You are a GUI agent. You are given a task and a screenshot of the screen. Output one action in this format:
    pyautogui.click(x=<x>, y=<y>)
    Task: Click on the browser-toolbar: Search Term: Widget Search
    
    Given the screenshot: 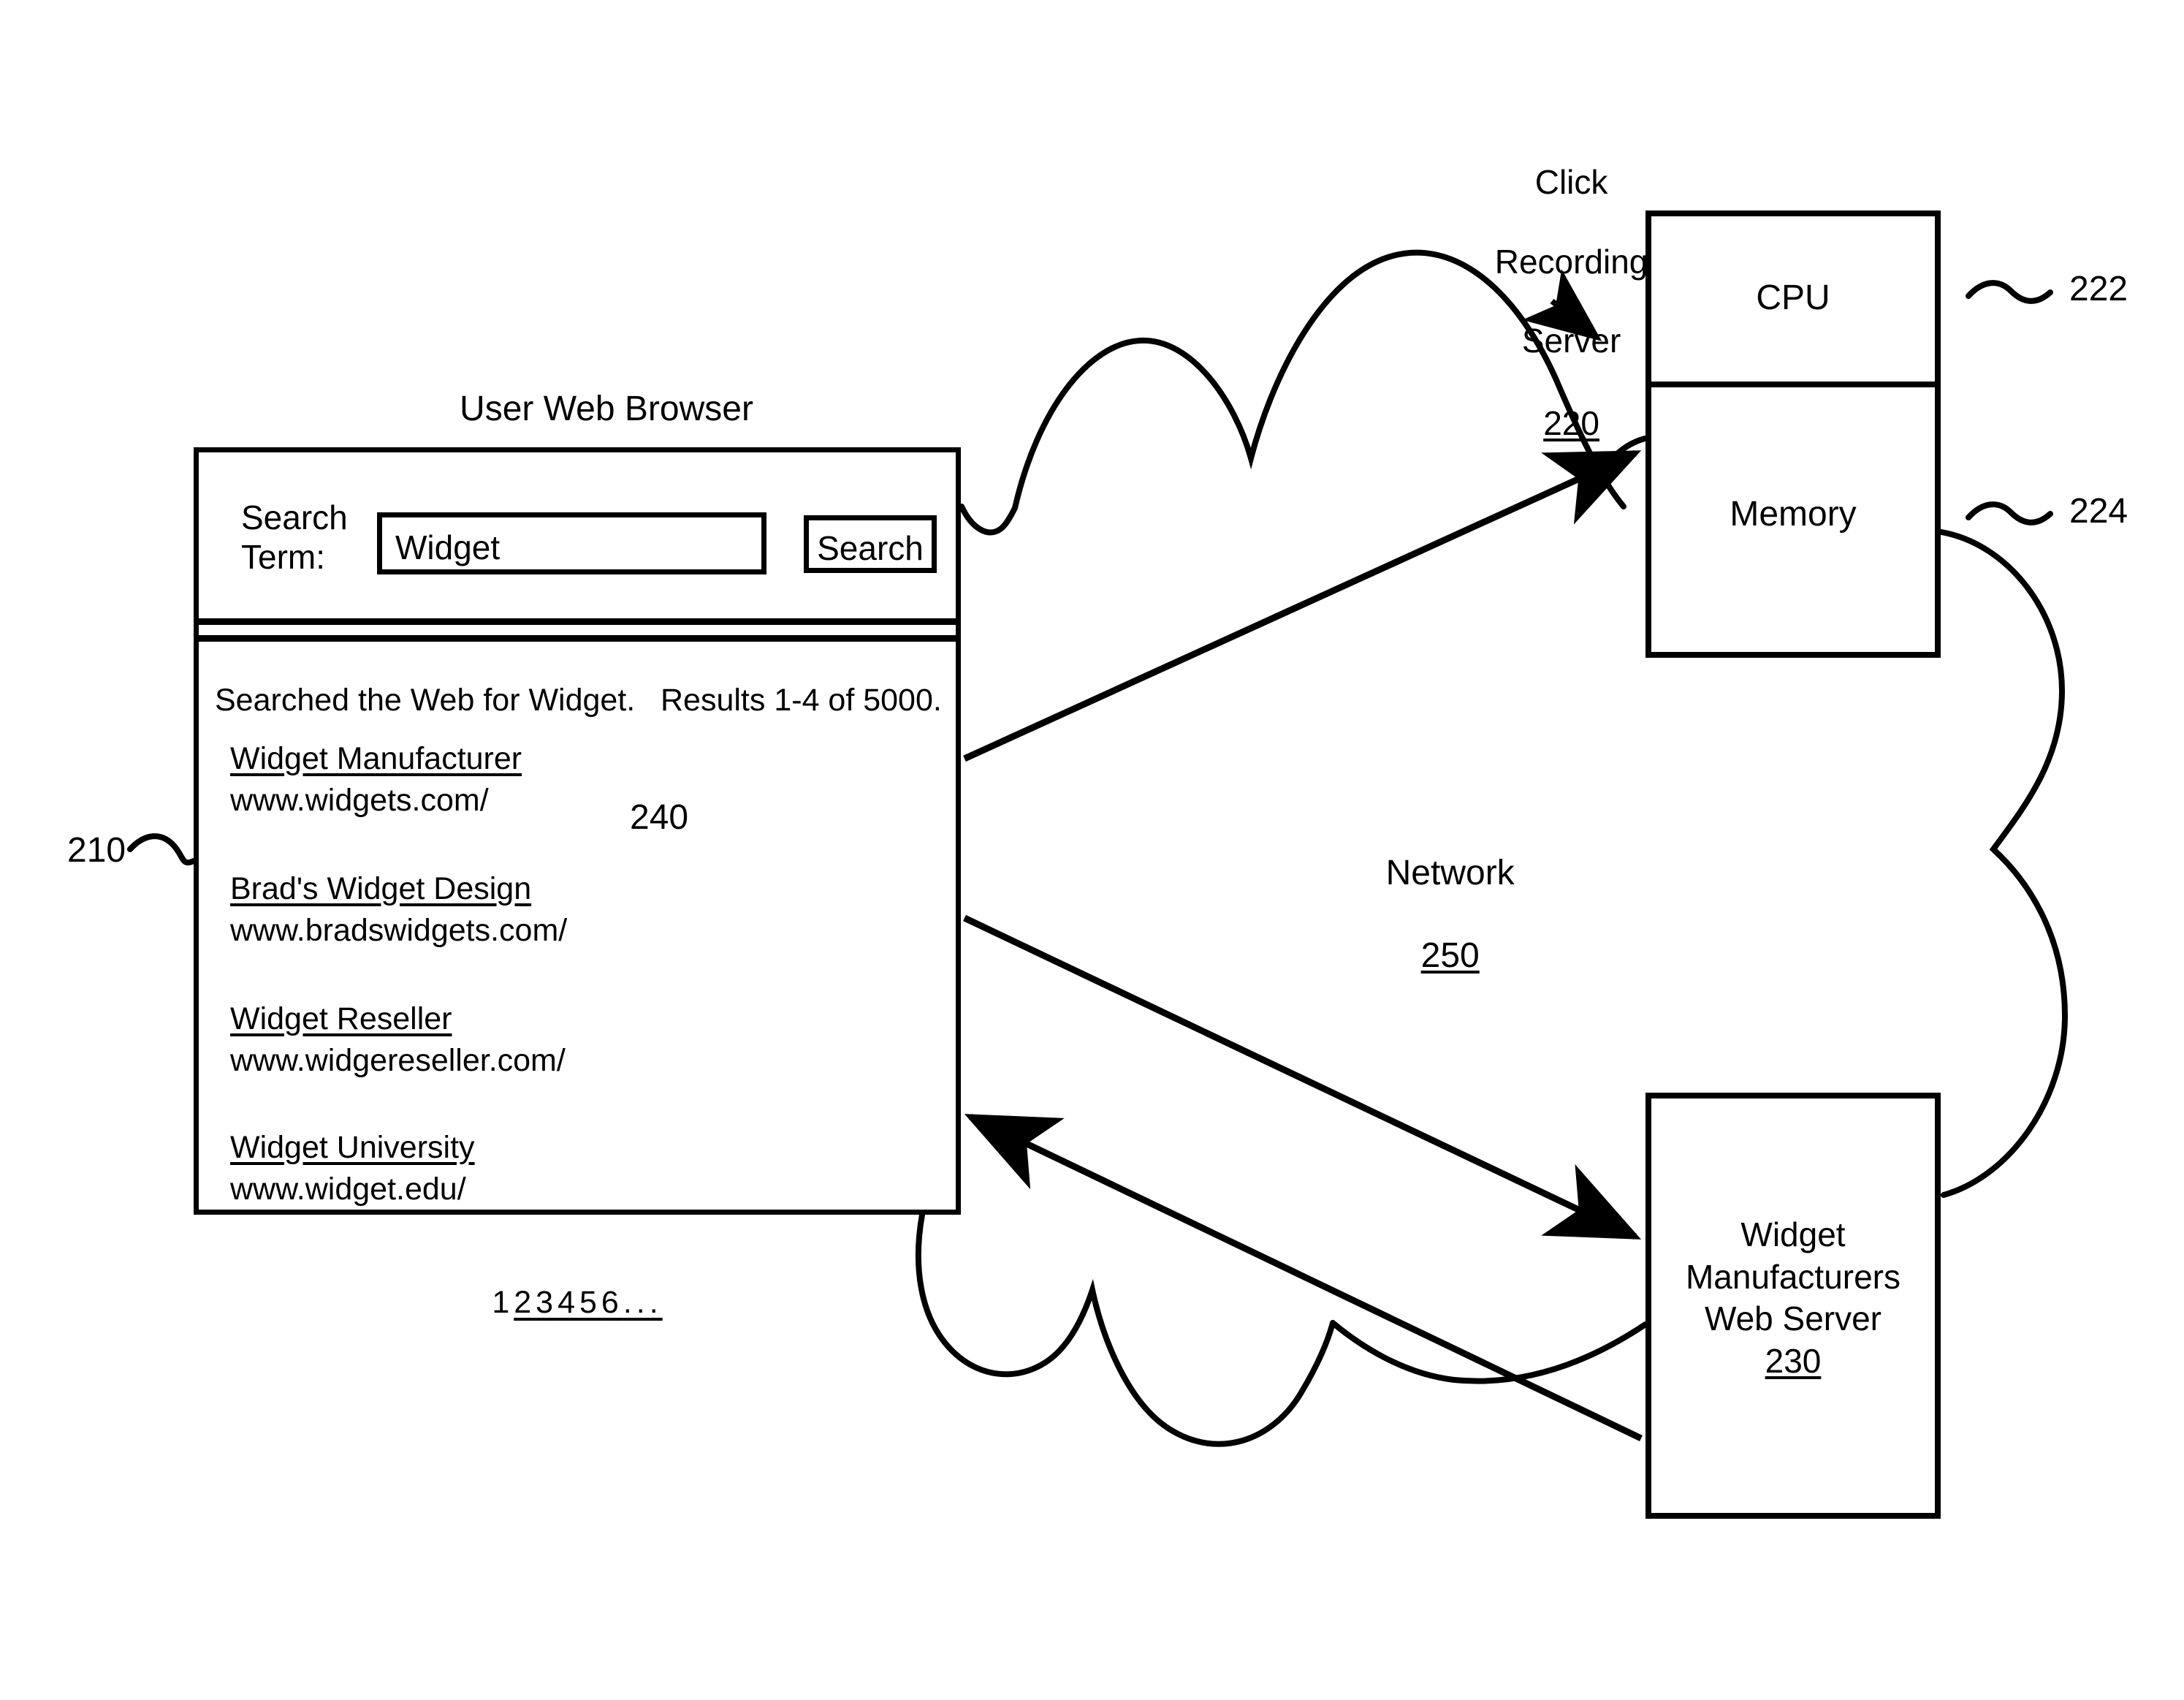 What is the action you would take?
    pyautogui.click(x=577, y=537)
    